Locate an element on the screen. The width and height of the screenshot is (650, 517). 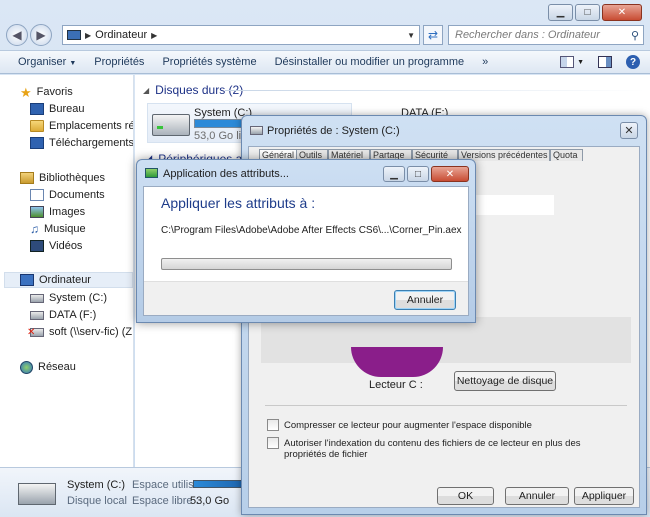
nav-label: Bibliothèques is located at coordinates (72, 178).